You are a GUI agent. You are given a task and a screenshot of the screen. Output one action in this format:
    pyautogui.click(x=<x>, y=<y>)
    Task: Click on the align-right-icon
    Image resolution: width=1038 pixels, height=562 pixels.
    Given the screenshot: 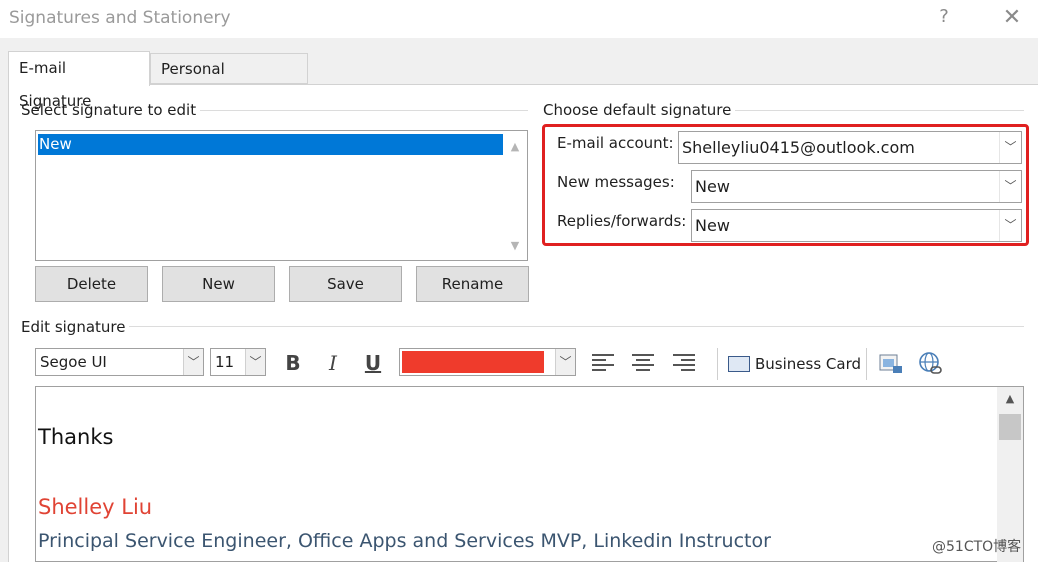 What is the action you would take?
    pyautogui.click(x=684, y=363)
    